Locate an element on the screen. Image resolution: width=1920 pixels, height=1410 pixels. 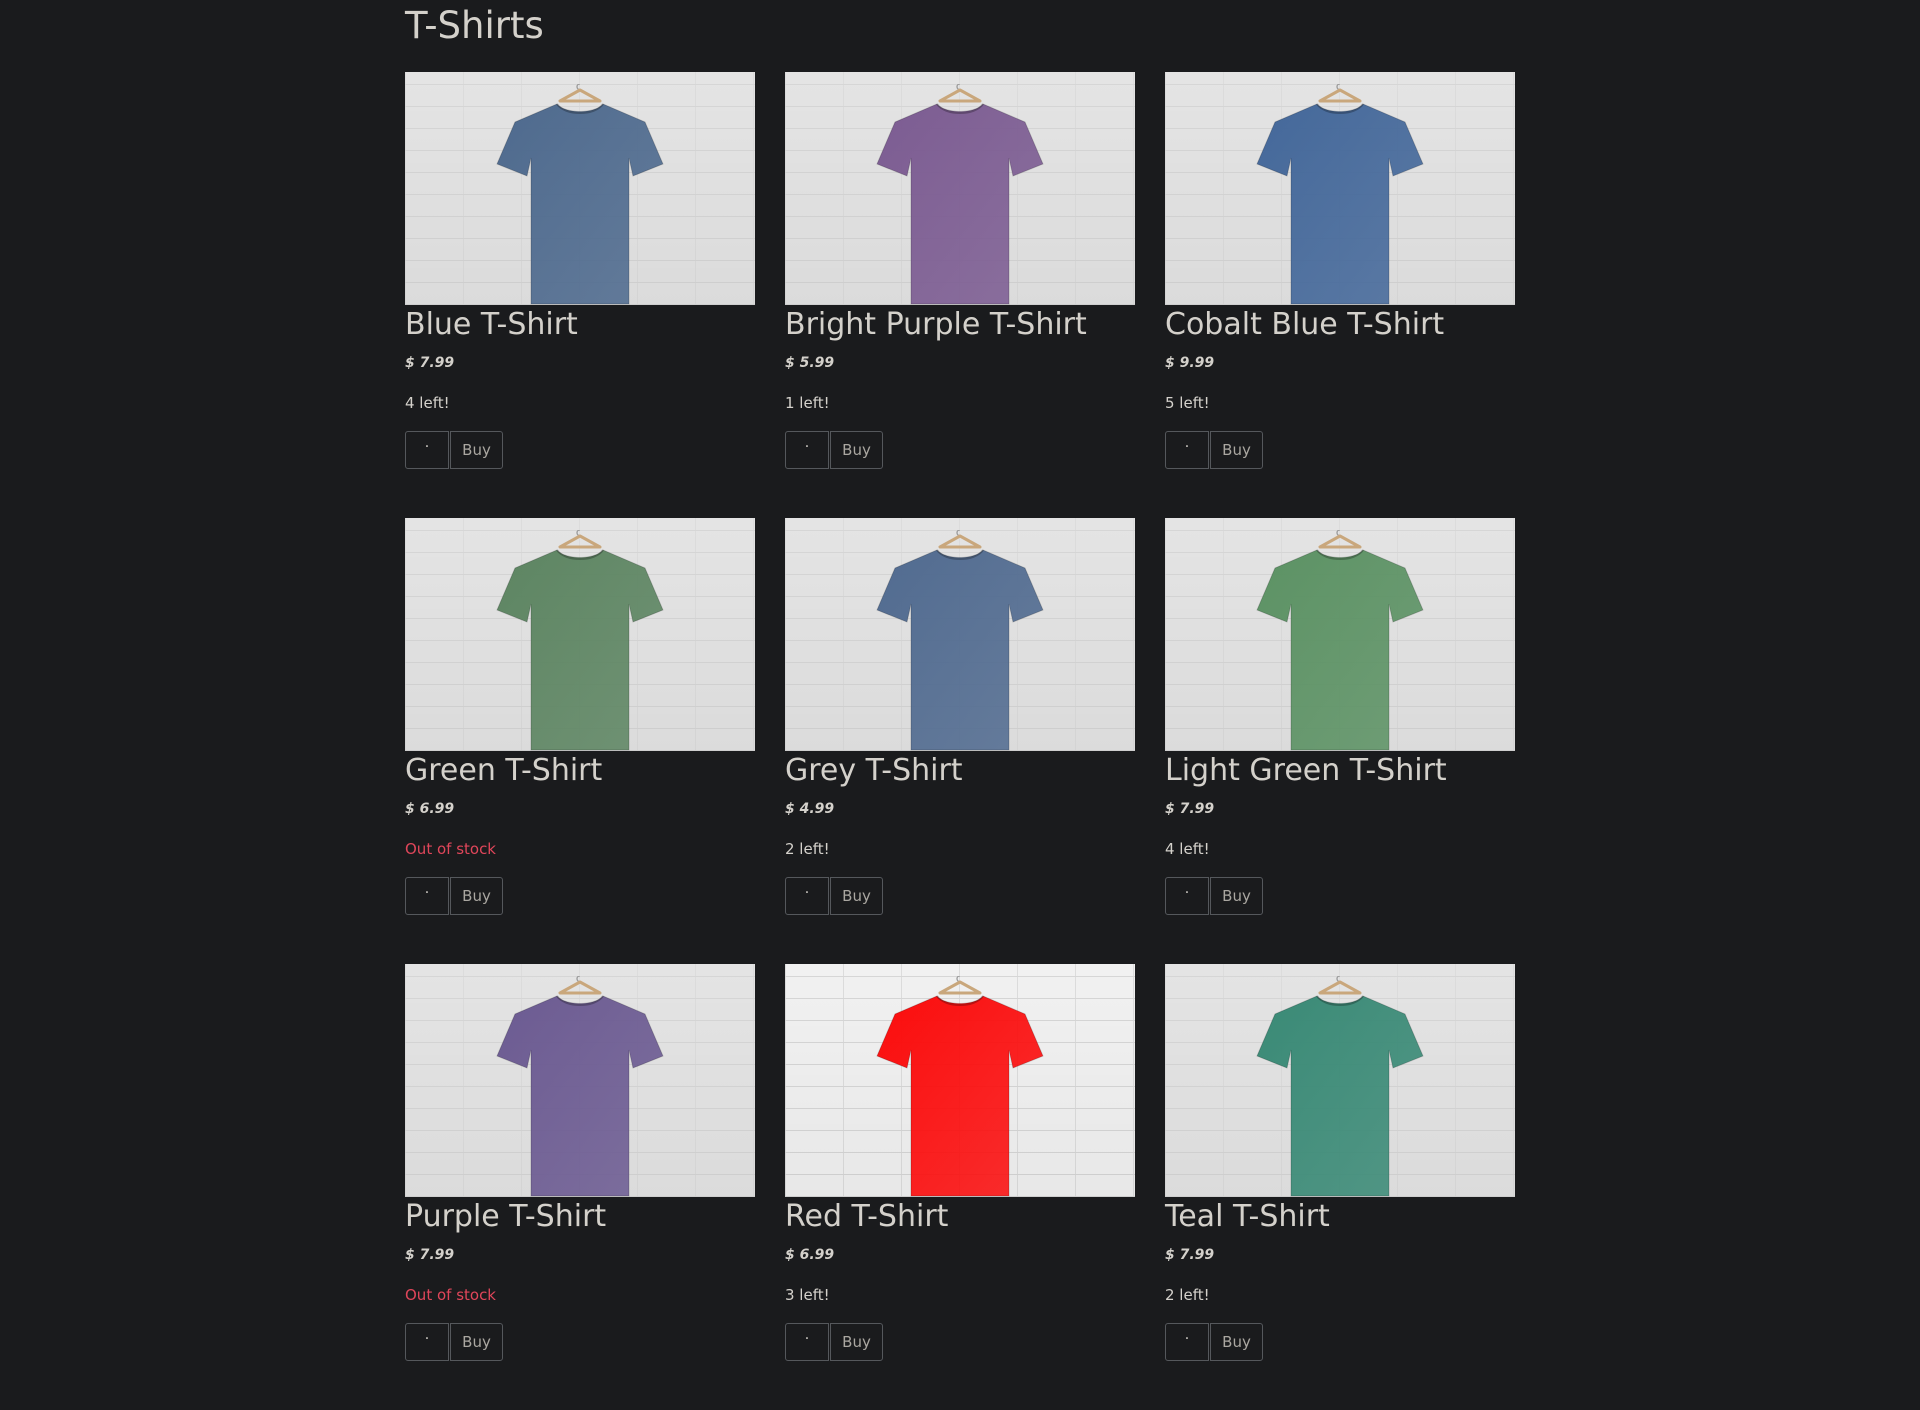
product-name: Teal T-Shirt is located at coordinates (1340, 1217).